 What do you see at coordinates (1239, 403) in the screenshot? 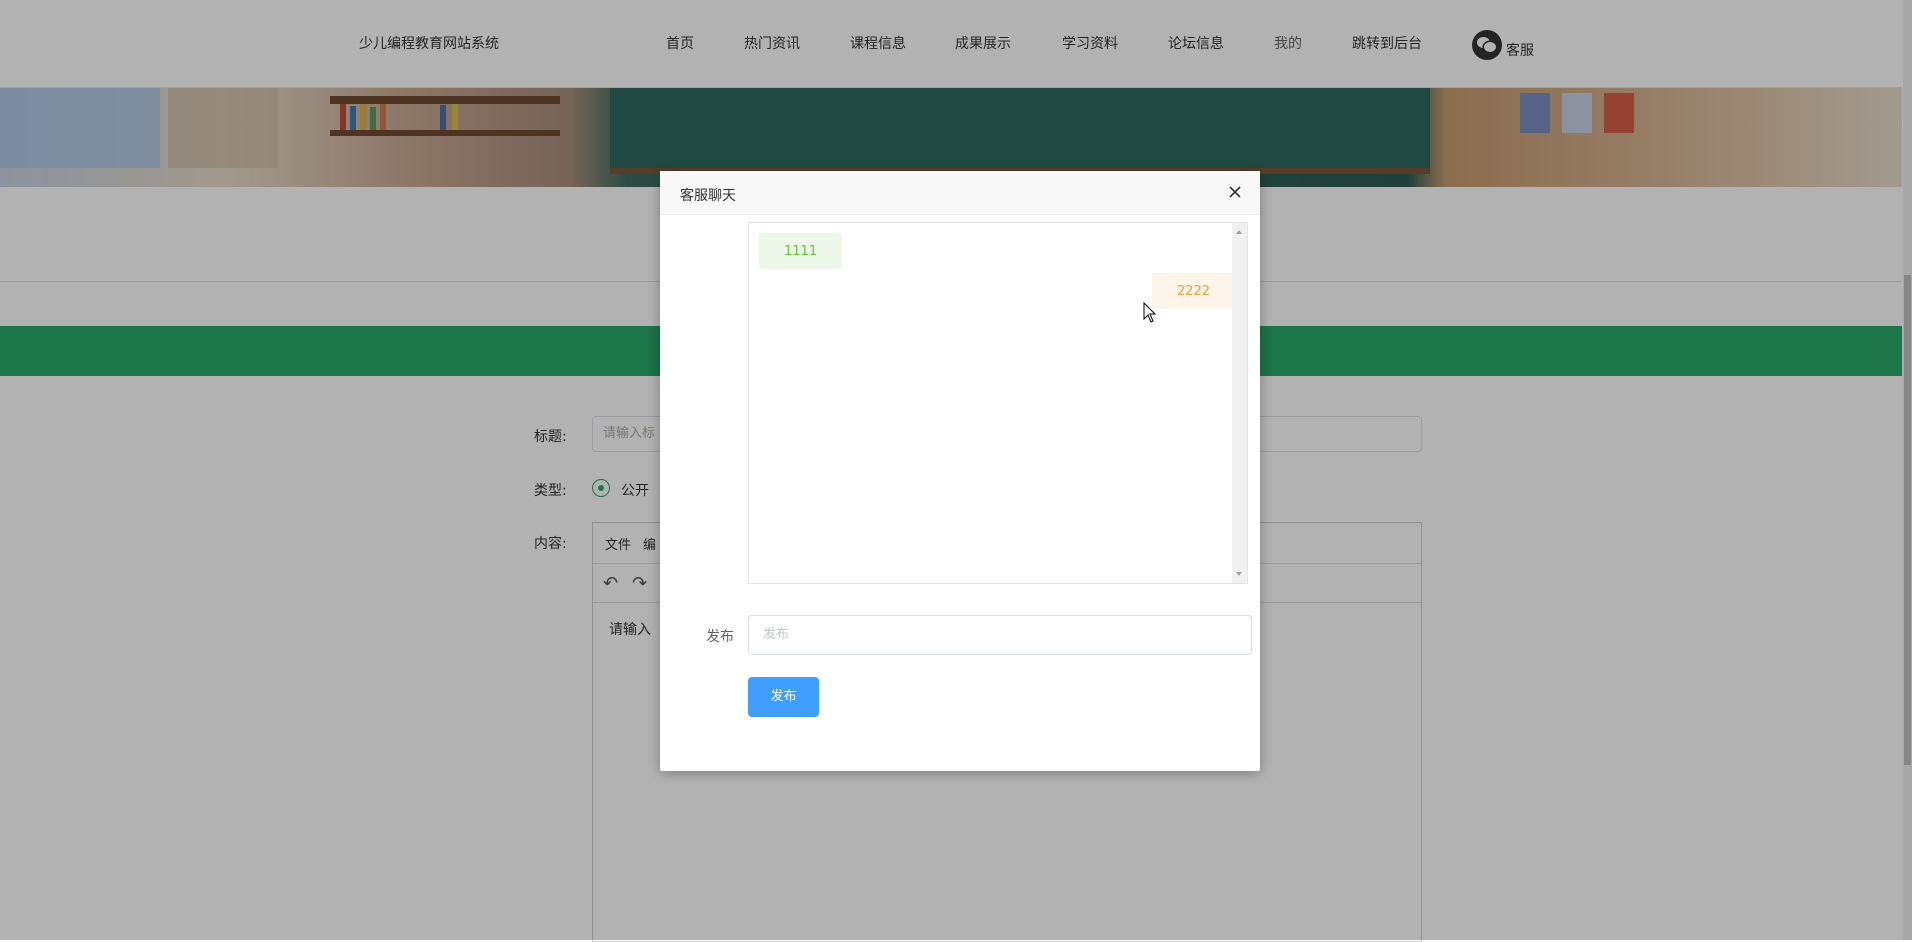
I see `chat-scrollbar` at bounding box center [1239, 403].